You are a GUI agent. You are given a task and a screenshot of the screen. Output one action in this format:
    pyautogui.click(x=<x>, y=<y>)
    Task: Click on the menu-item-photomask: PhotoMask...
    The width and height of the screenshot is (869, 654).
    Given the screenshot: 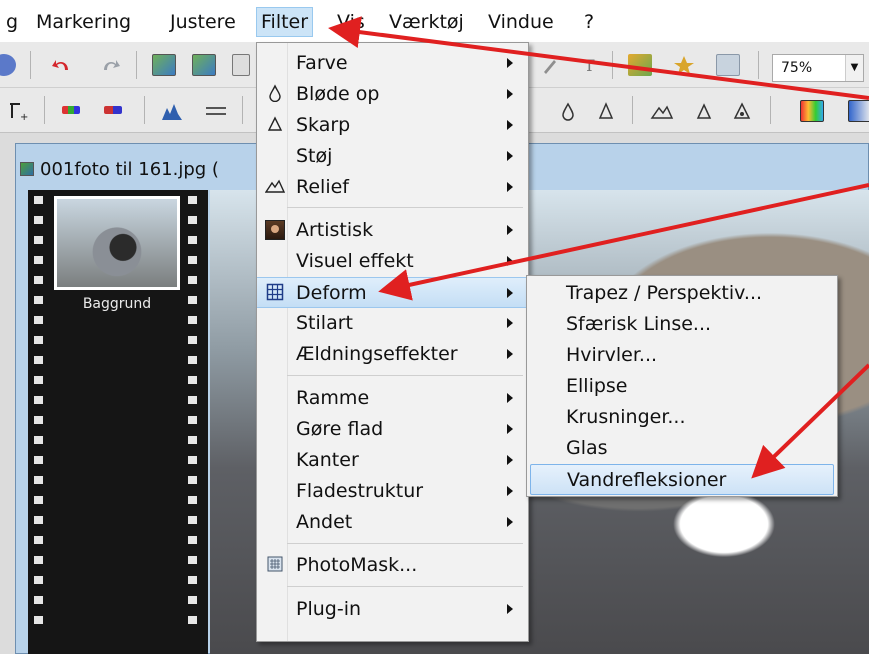 What is the action you would take?
    pyautogui.click(x=392, y=565)
    